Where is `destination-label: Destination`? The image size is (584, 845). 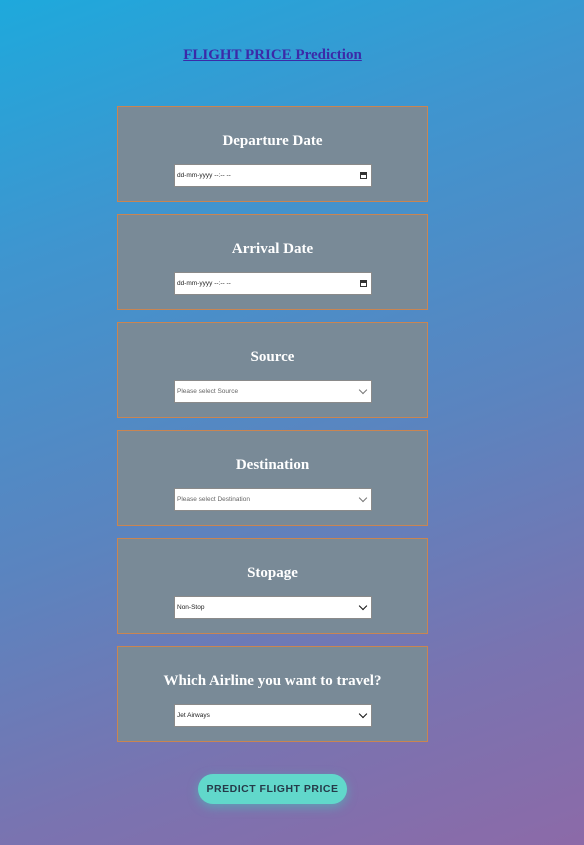
destination-label: Destination is located at coordinates (272, 465).